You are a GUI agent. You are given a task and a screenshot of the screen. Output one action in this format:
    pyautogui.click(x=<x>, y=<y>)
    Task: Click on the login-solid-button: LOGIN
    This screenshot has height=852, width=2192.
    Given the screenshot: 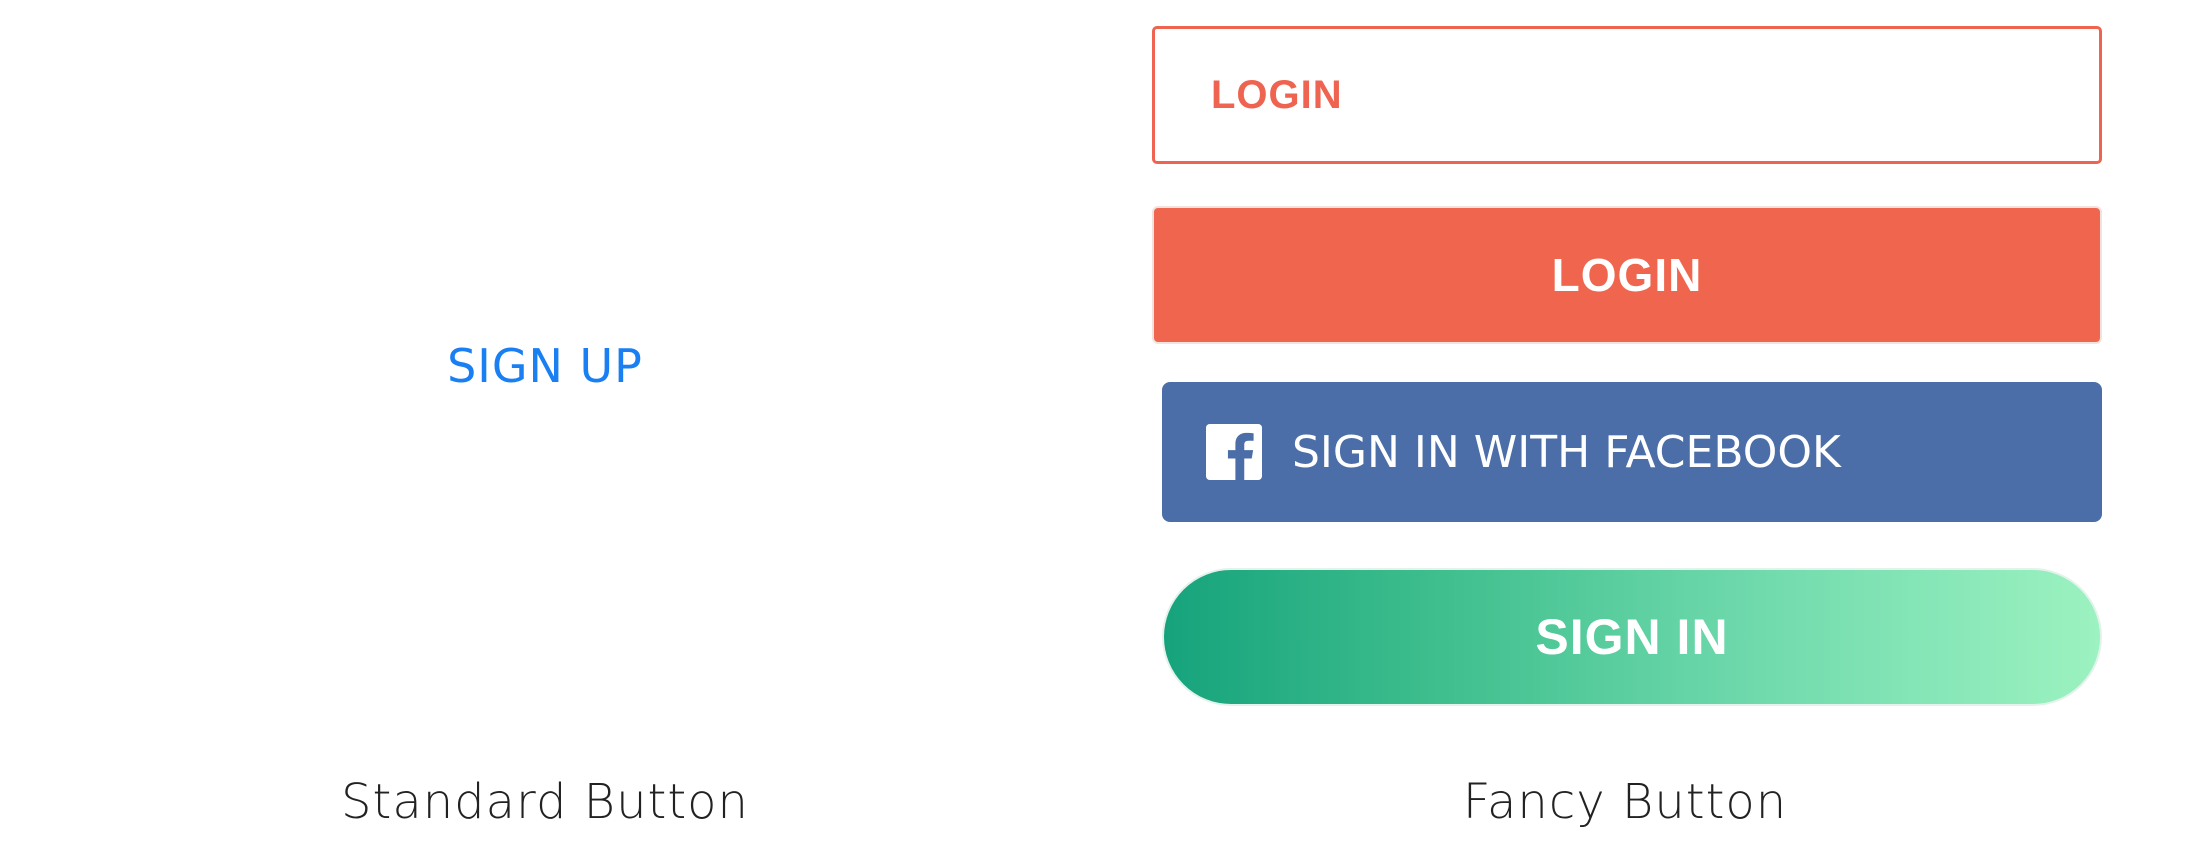 What is the action you would take?
    pyautogui.click(x=1627, y=275)
    